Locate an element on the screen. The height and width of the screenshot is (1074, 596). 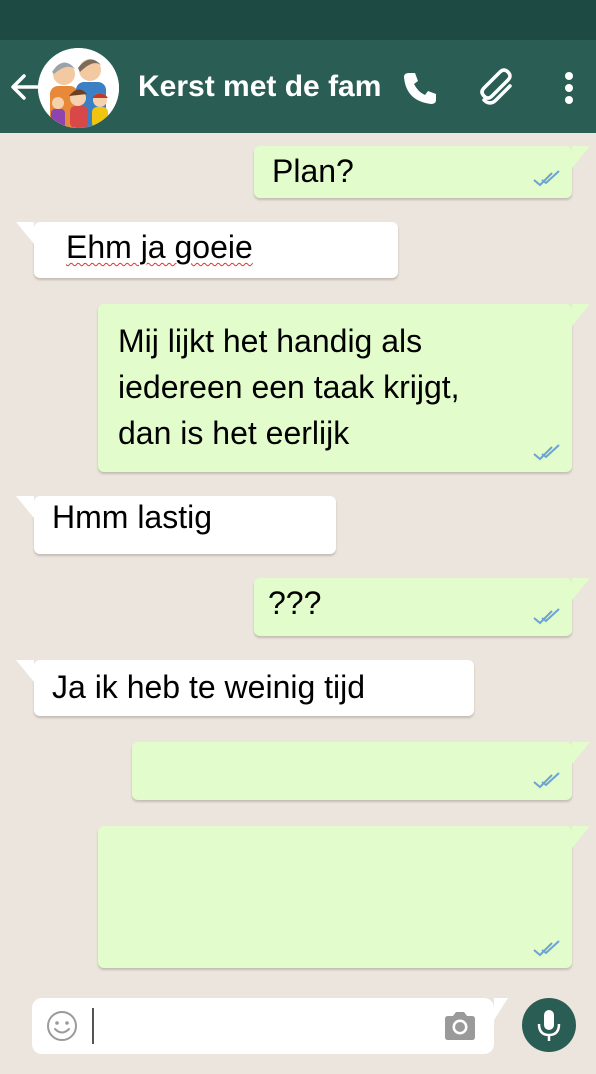
message-text-part: Ehm ja goeie is located at coordinates (159, 247).